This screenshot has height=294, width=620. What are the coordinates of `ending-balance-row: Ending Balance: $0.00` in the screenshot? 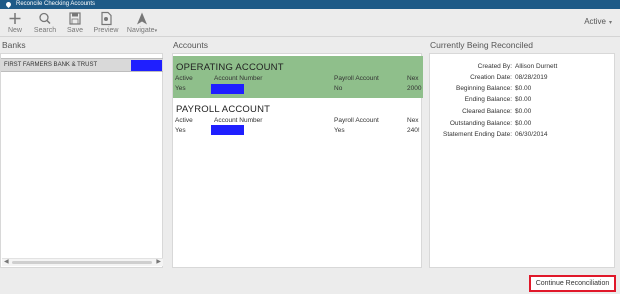 It's located at (498, 99).